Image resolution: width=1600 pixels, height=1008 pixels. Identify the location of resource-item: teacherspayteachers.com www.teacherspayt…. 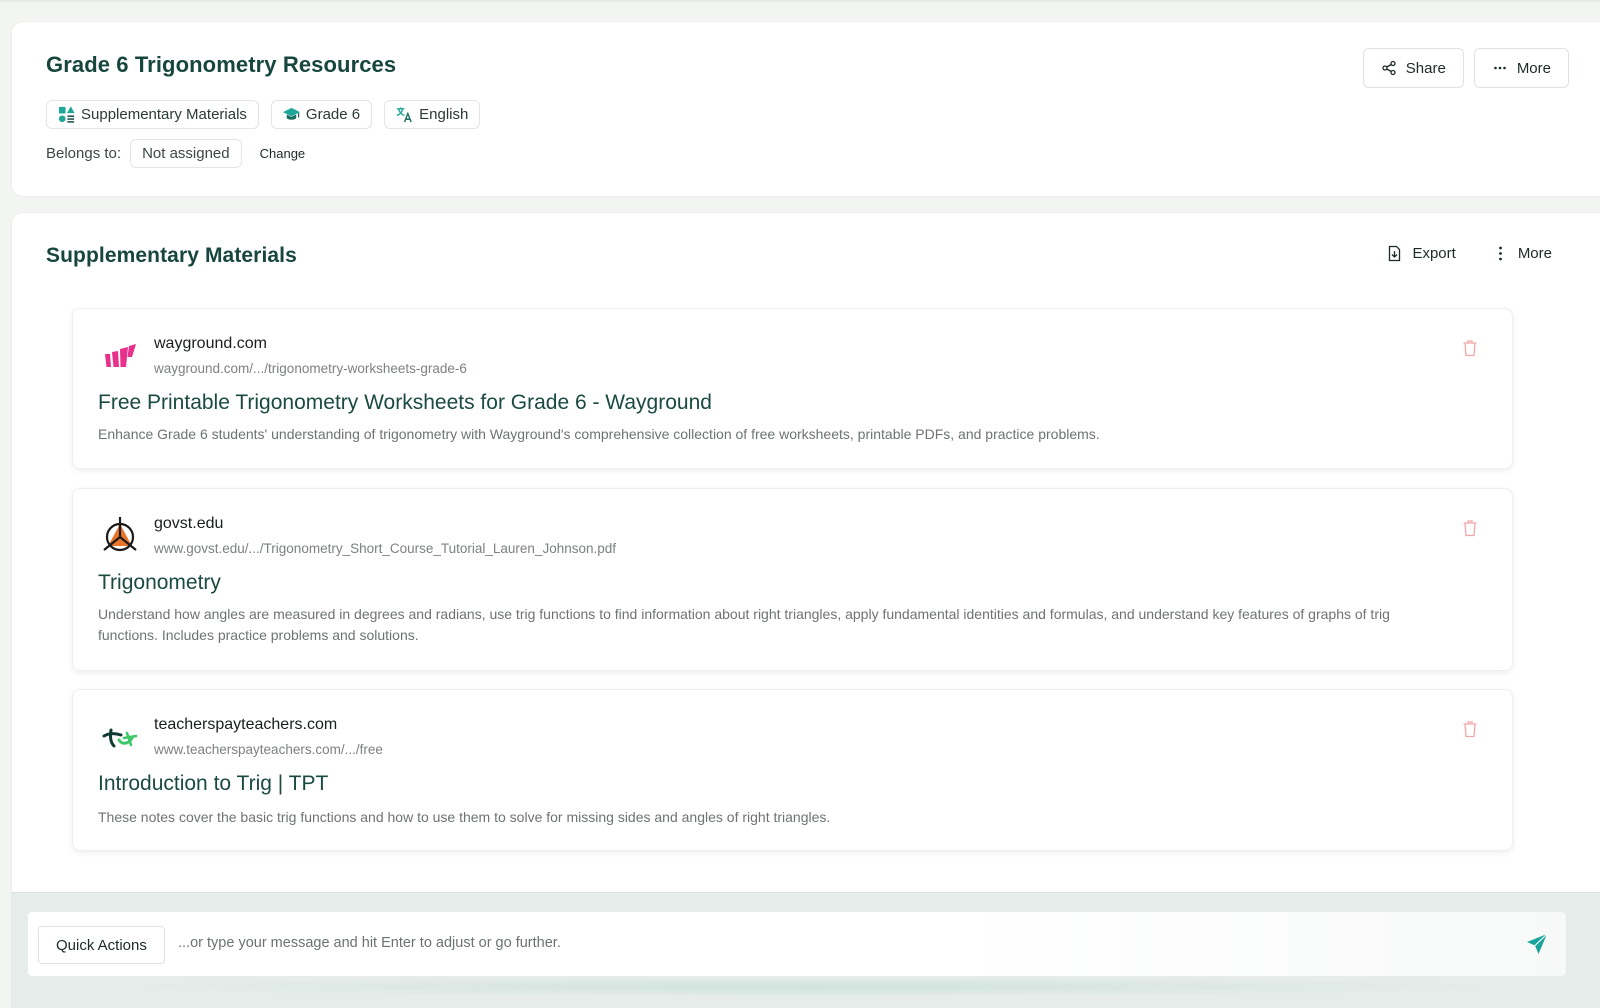
(792, 770).